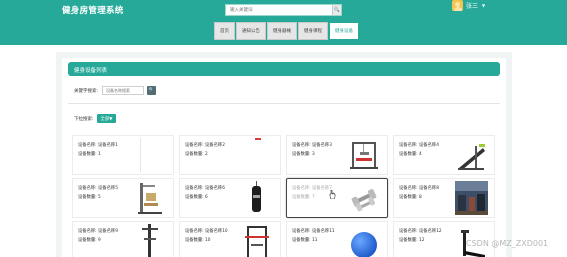  I want to click on device-quantity: 设备数量: 2, so click(196, 154).